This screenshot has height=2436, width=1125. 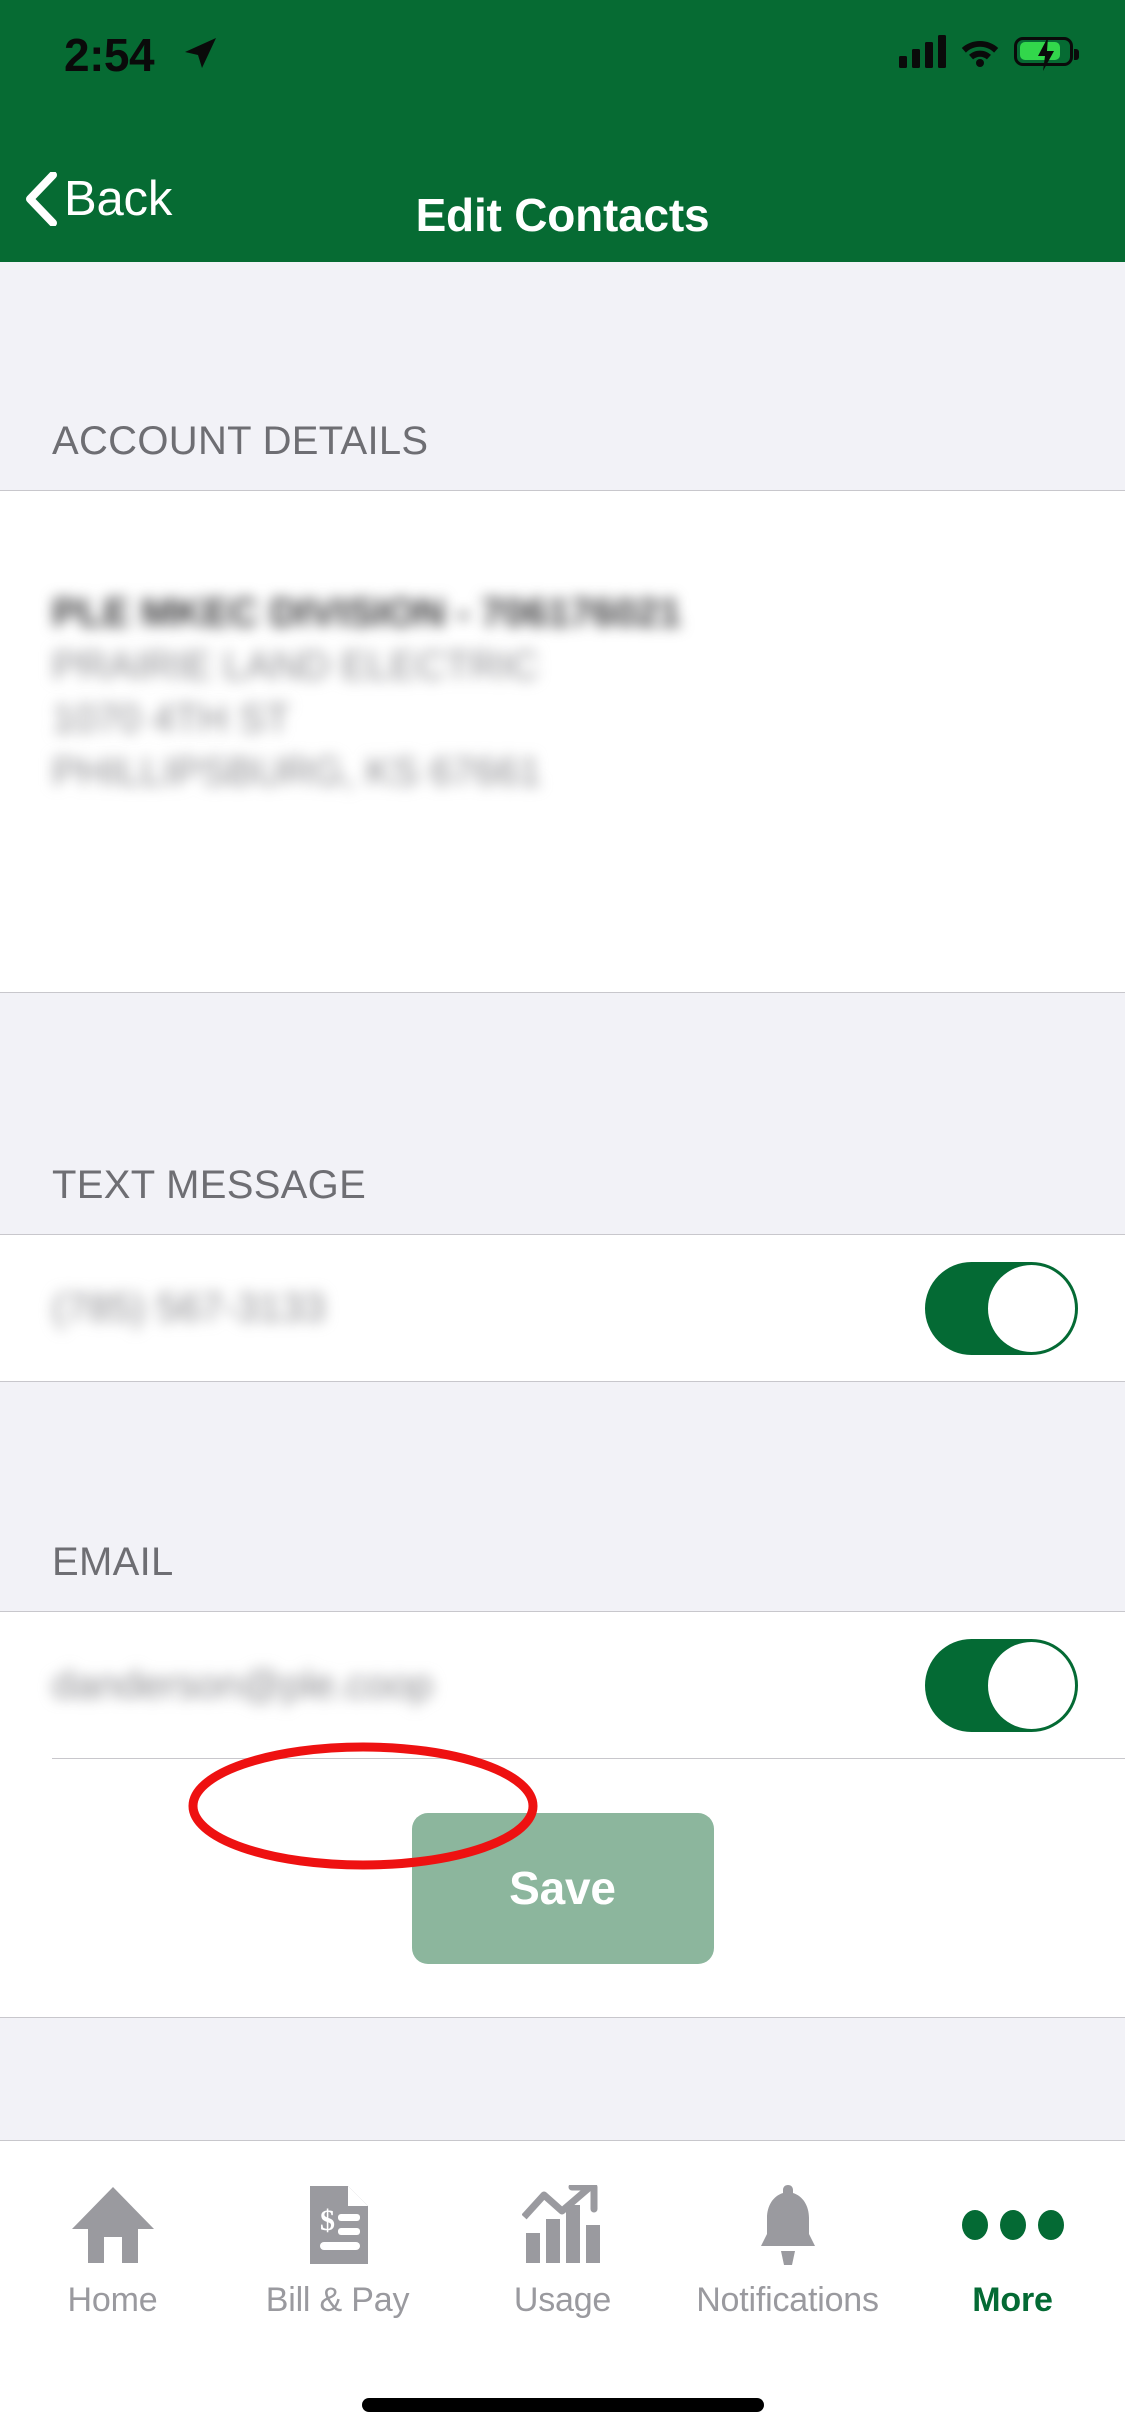 I want to click on tab-usage-label: Usage, so click(x=562, y=2300).